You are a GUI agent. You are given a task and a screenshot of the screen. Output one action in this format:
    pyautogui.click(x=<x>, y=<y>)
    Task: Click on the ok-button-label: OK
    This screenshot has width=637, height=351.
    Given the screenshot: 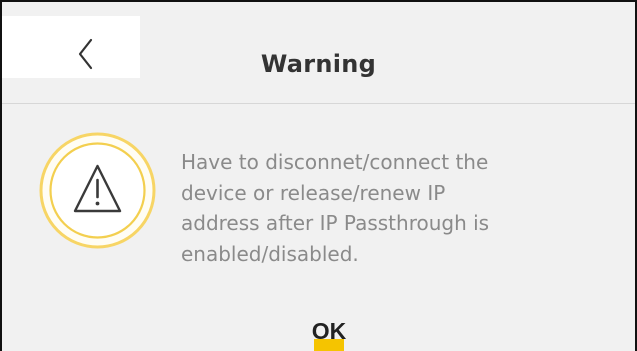 What is the action you would take?
    pyautogui.click(x=329, y=331)
    